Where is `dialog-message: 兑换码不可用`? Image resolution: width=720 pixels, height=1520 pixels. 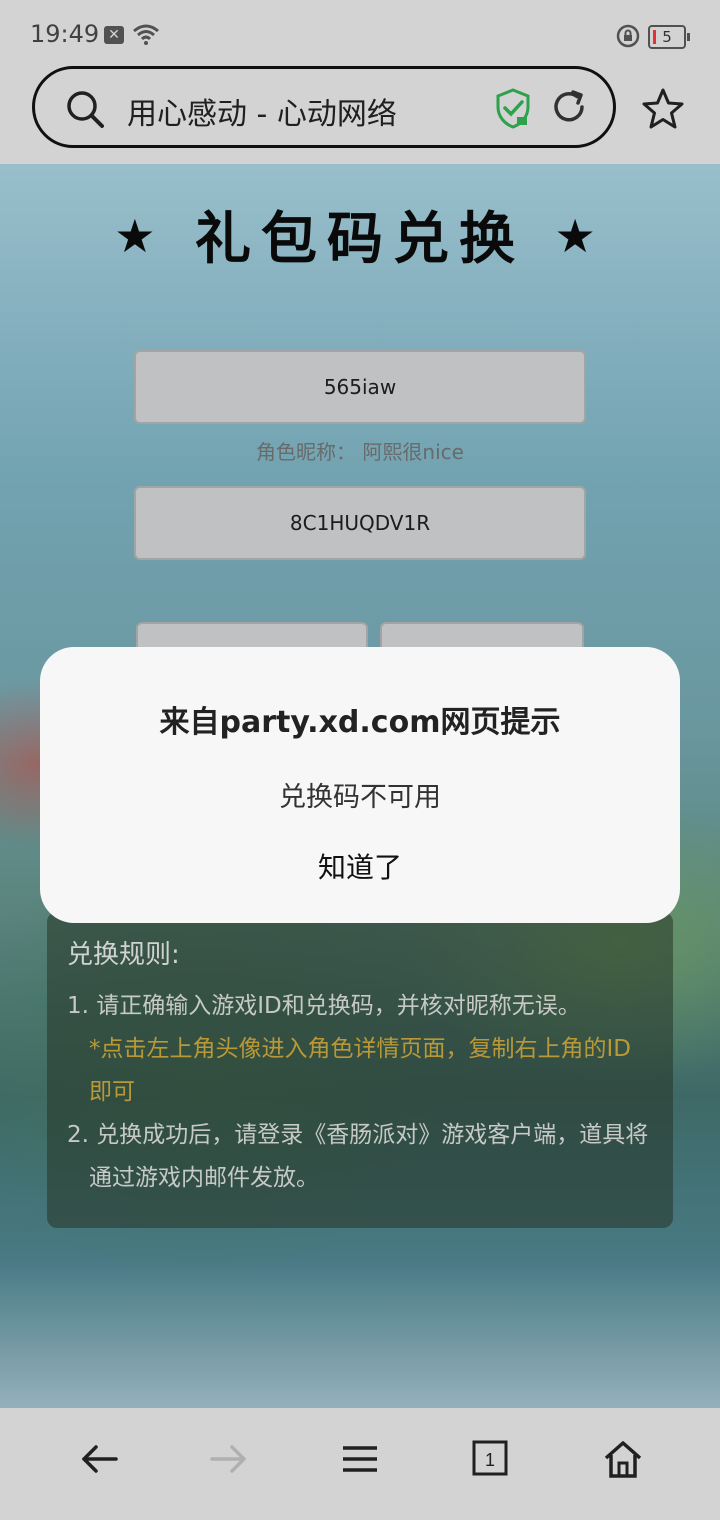
dialog-message: 兑换码不可用 is located at coordinates (360, 797).